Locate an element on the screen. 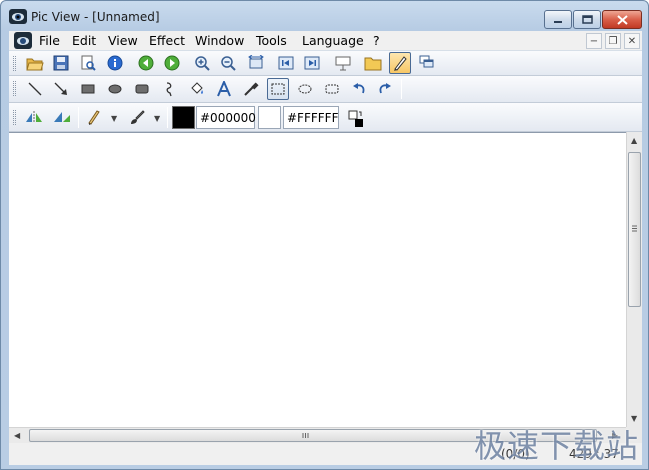 This screenshot has height=470, width=649. save-button is located at coordinates (61, 63).